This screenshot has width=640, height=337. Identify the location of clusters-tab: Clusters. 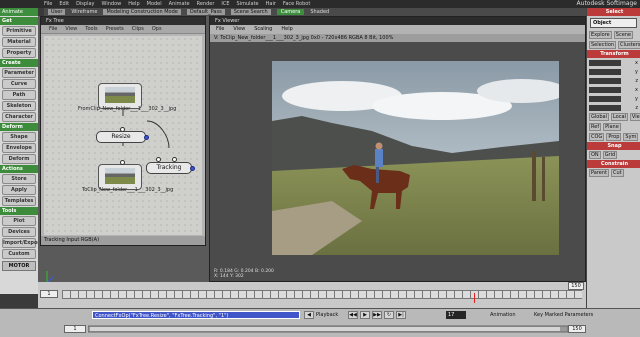
(629, 45).